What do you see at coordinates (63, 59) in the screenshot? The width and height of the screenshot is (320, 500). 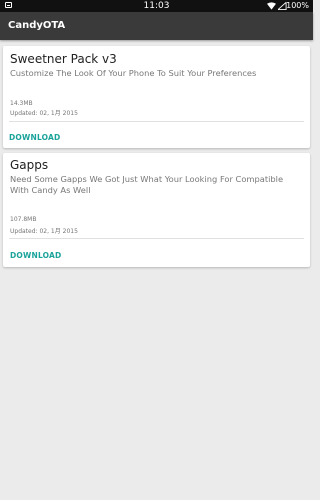 I see `package-title: Sweetner Pack v3` at bounding box center [63, 59].